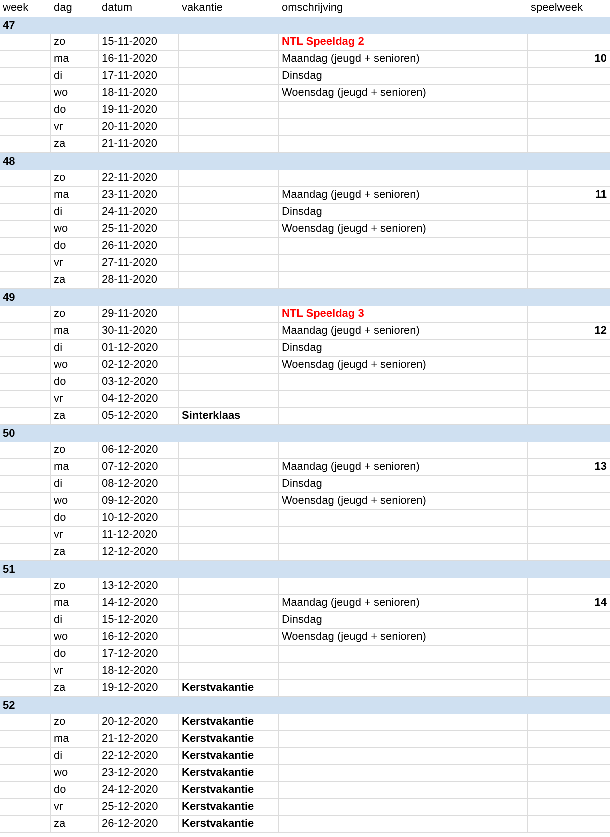  I want to click on table-cell: 10-12-2020, so click(130, 518).